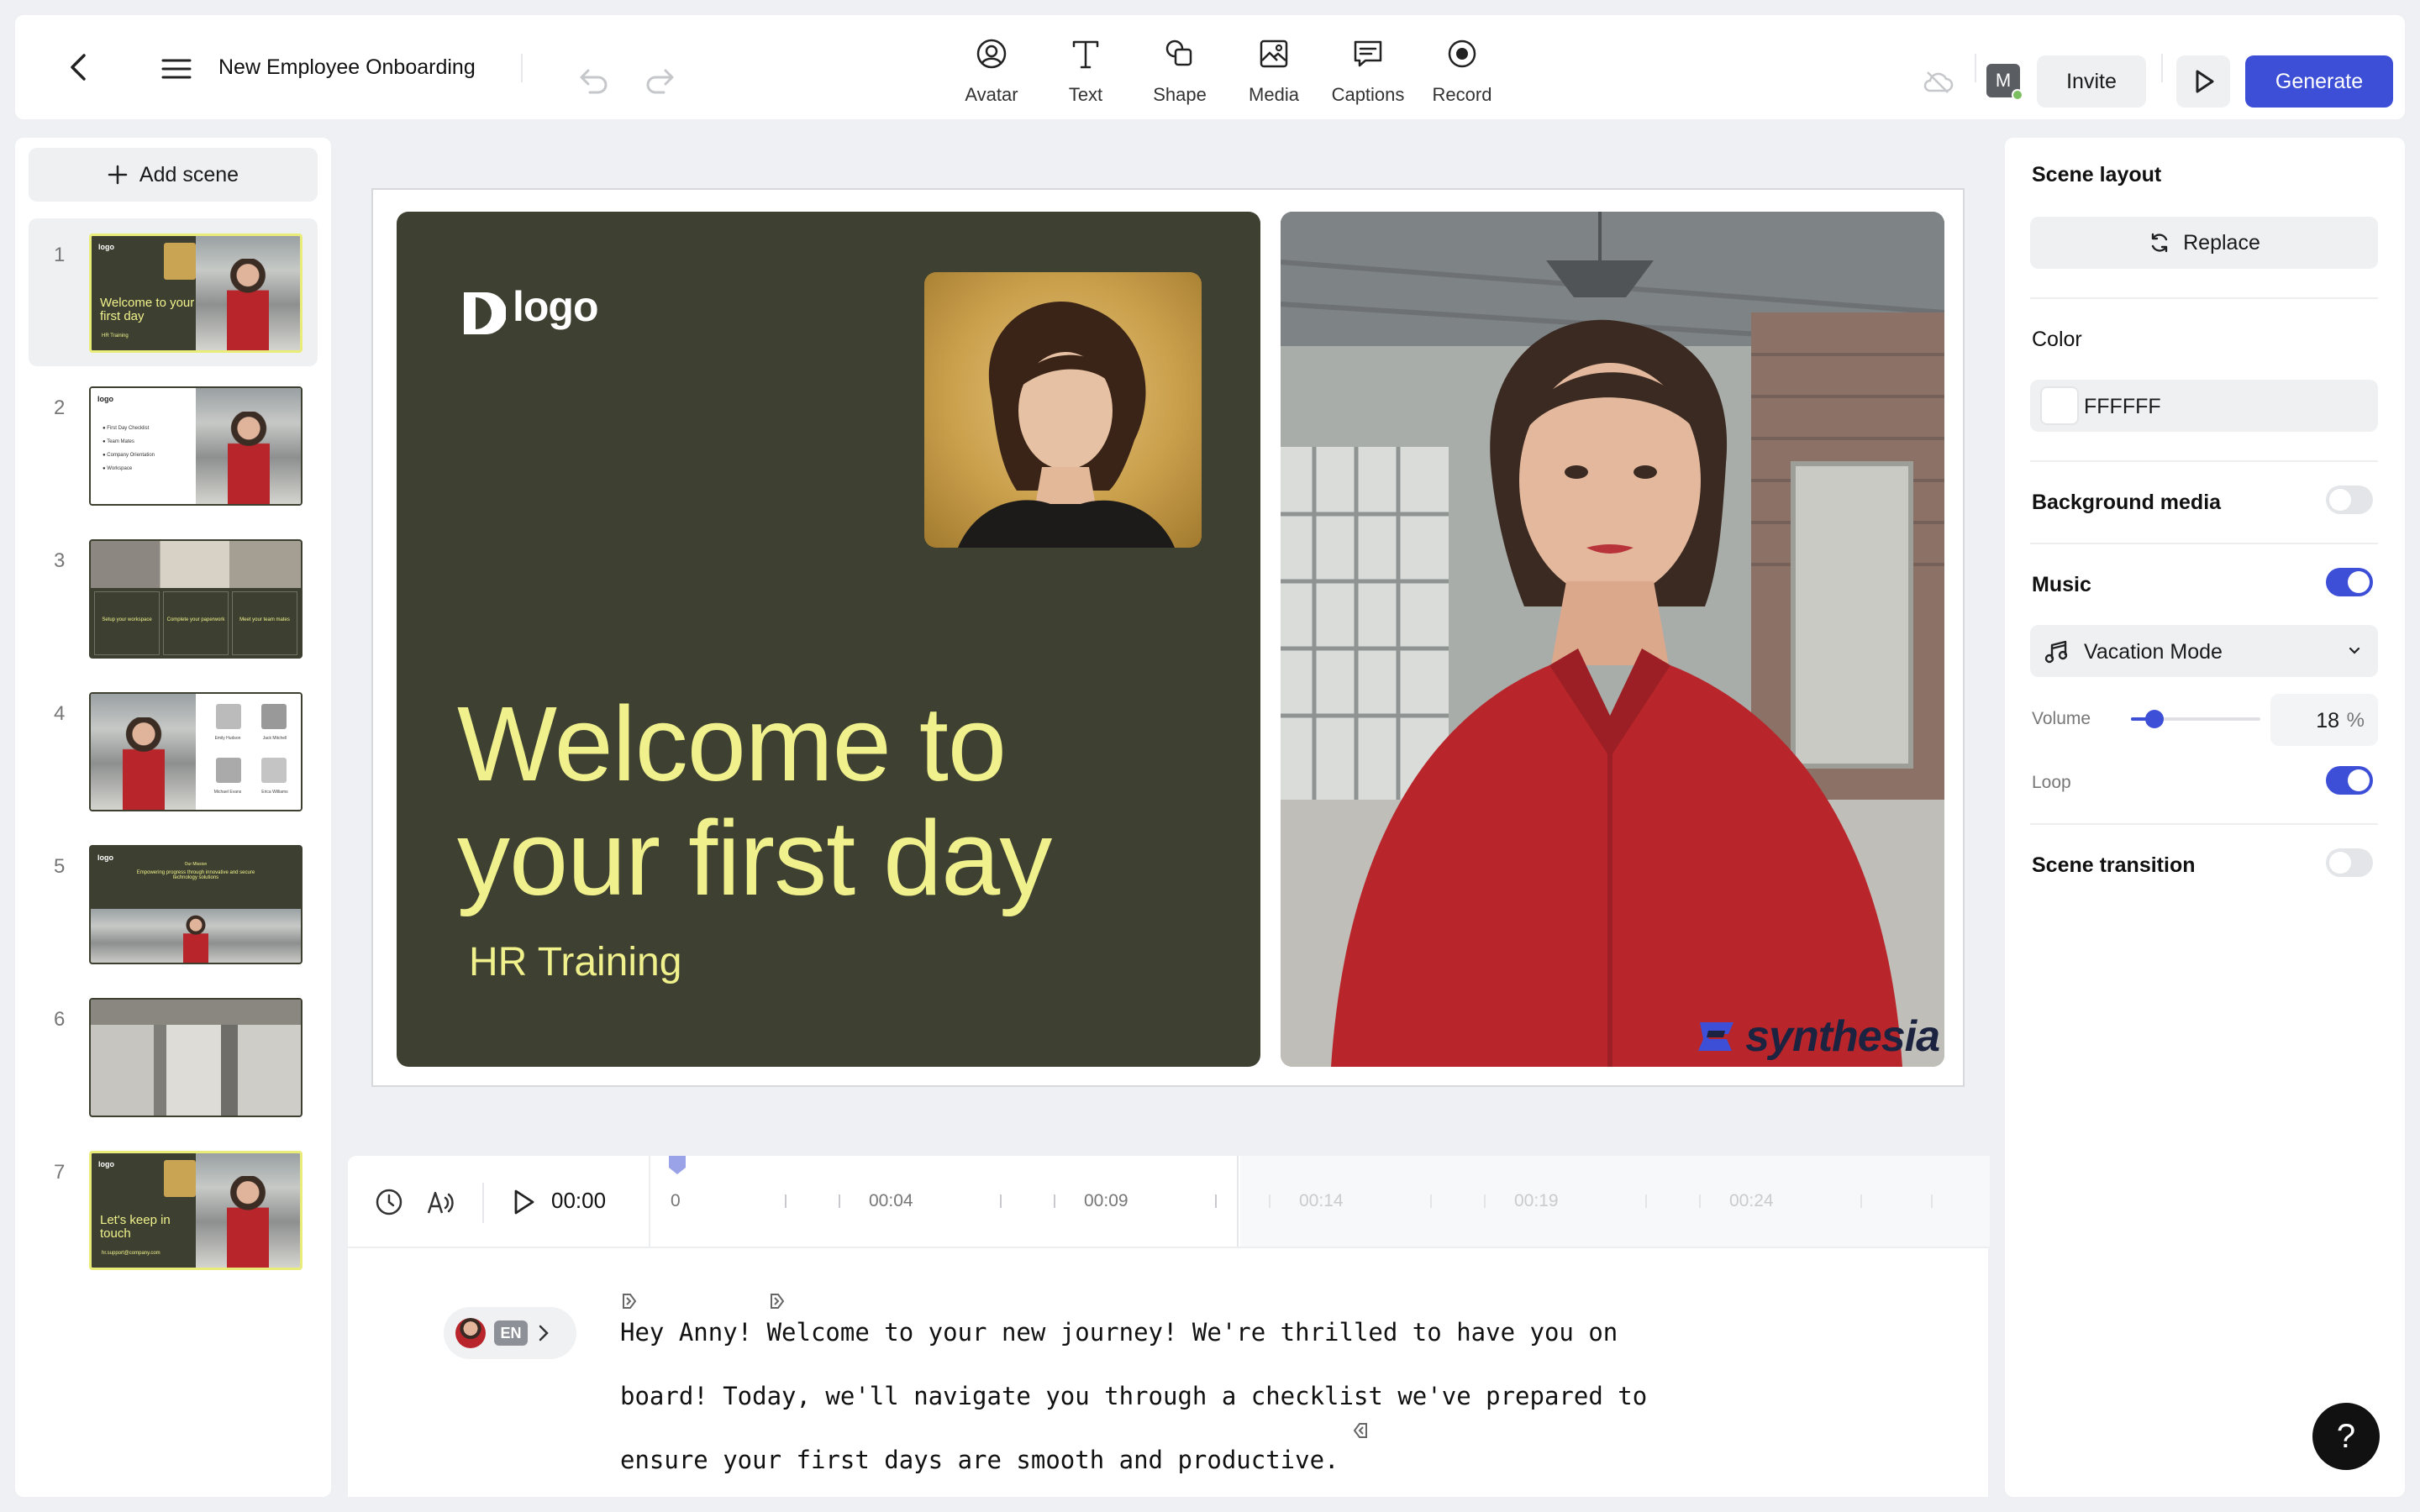 Image resolution: width=2420 pixels, height=1512 pixels. Describe the element at coordinates (135, 1227) in the screenshot. I see `mini-title: Let's keep in touch` at that location.